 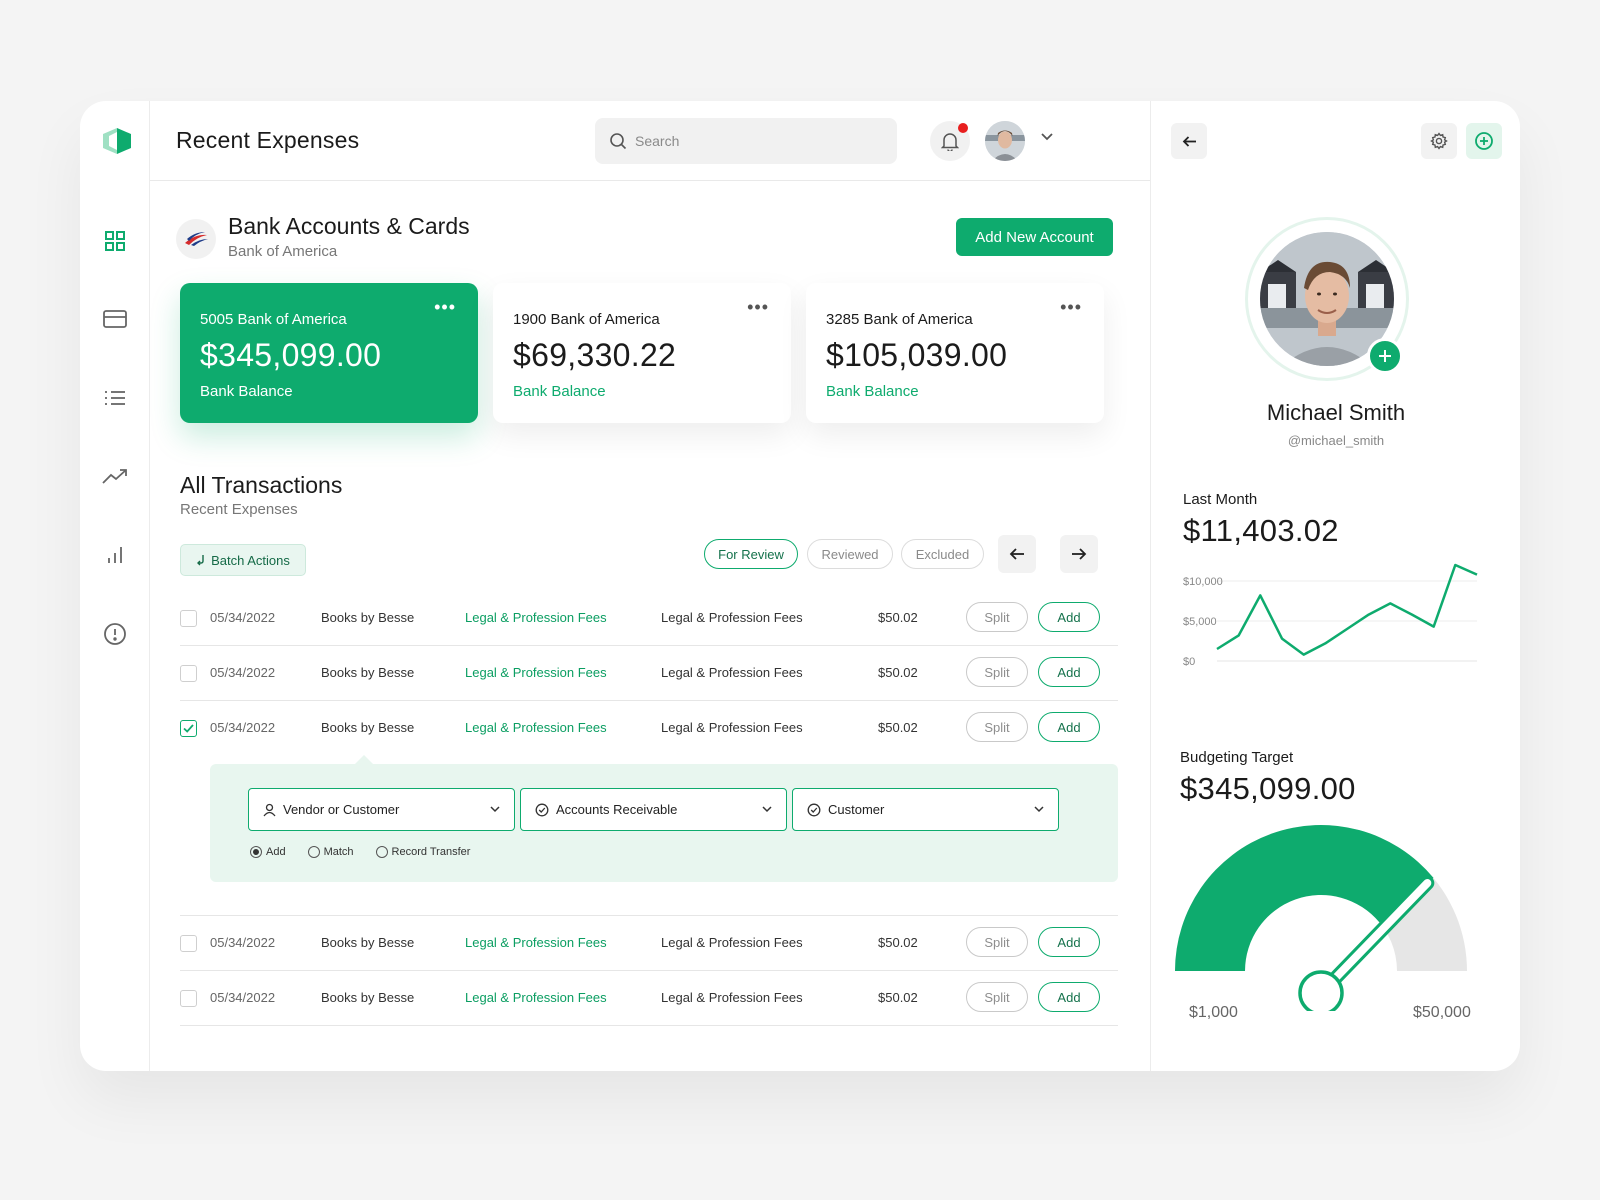 I want to click on batch-actions-label: Batch Actions, so click(x=250, y=560).